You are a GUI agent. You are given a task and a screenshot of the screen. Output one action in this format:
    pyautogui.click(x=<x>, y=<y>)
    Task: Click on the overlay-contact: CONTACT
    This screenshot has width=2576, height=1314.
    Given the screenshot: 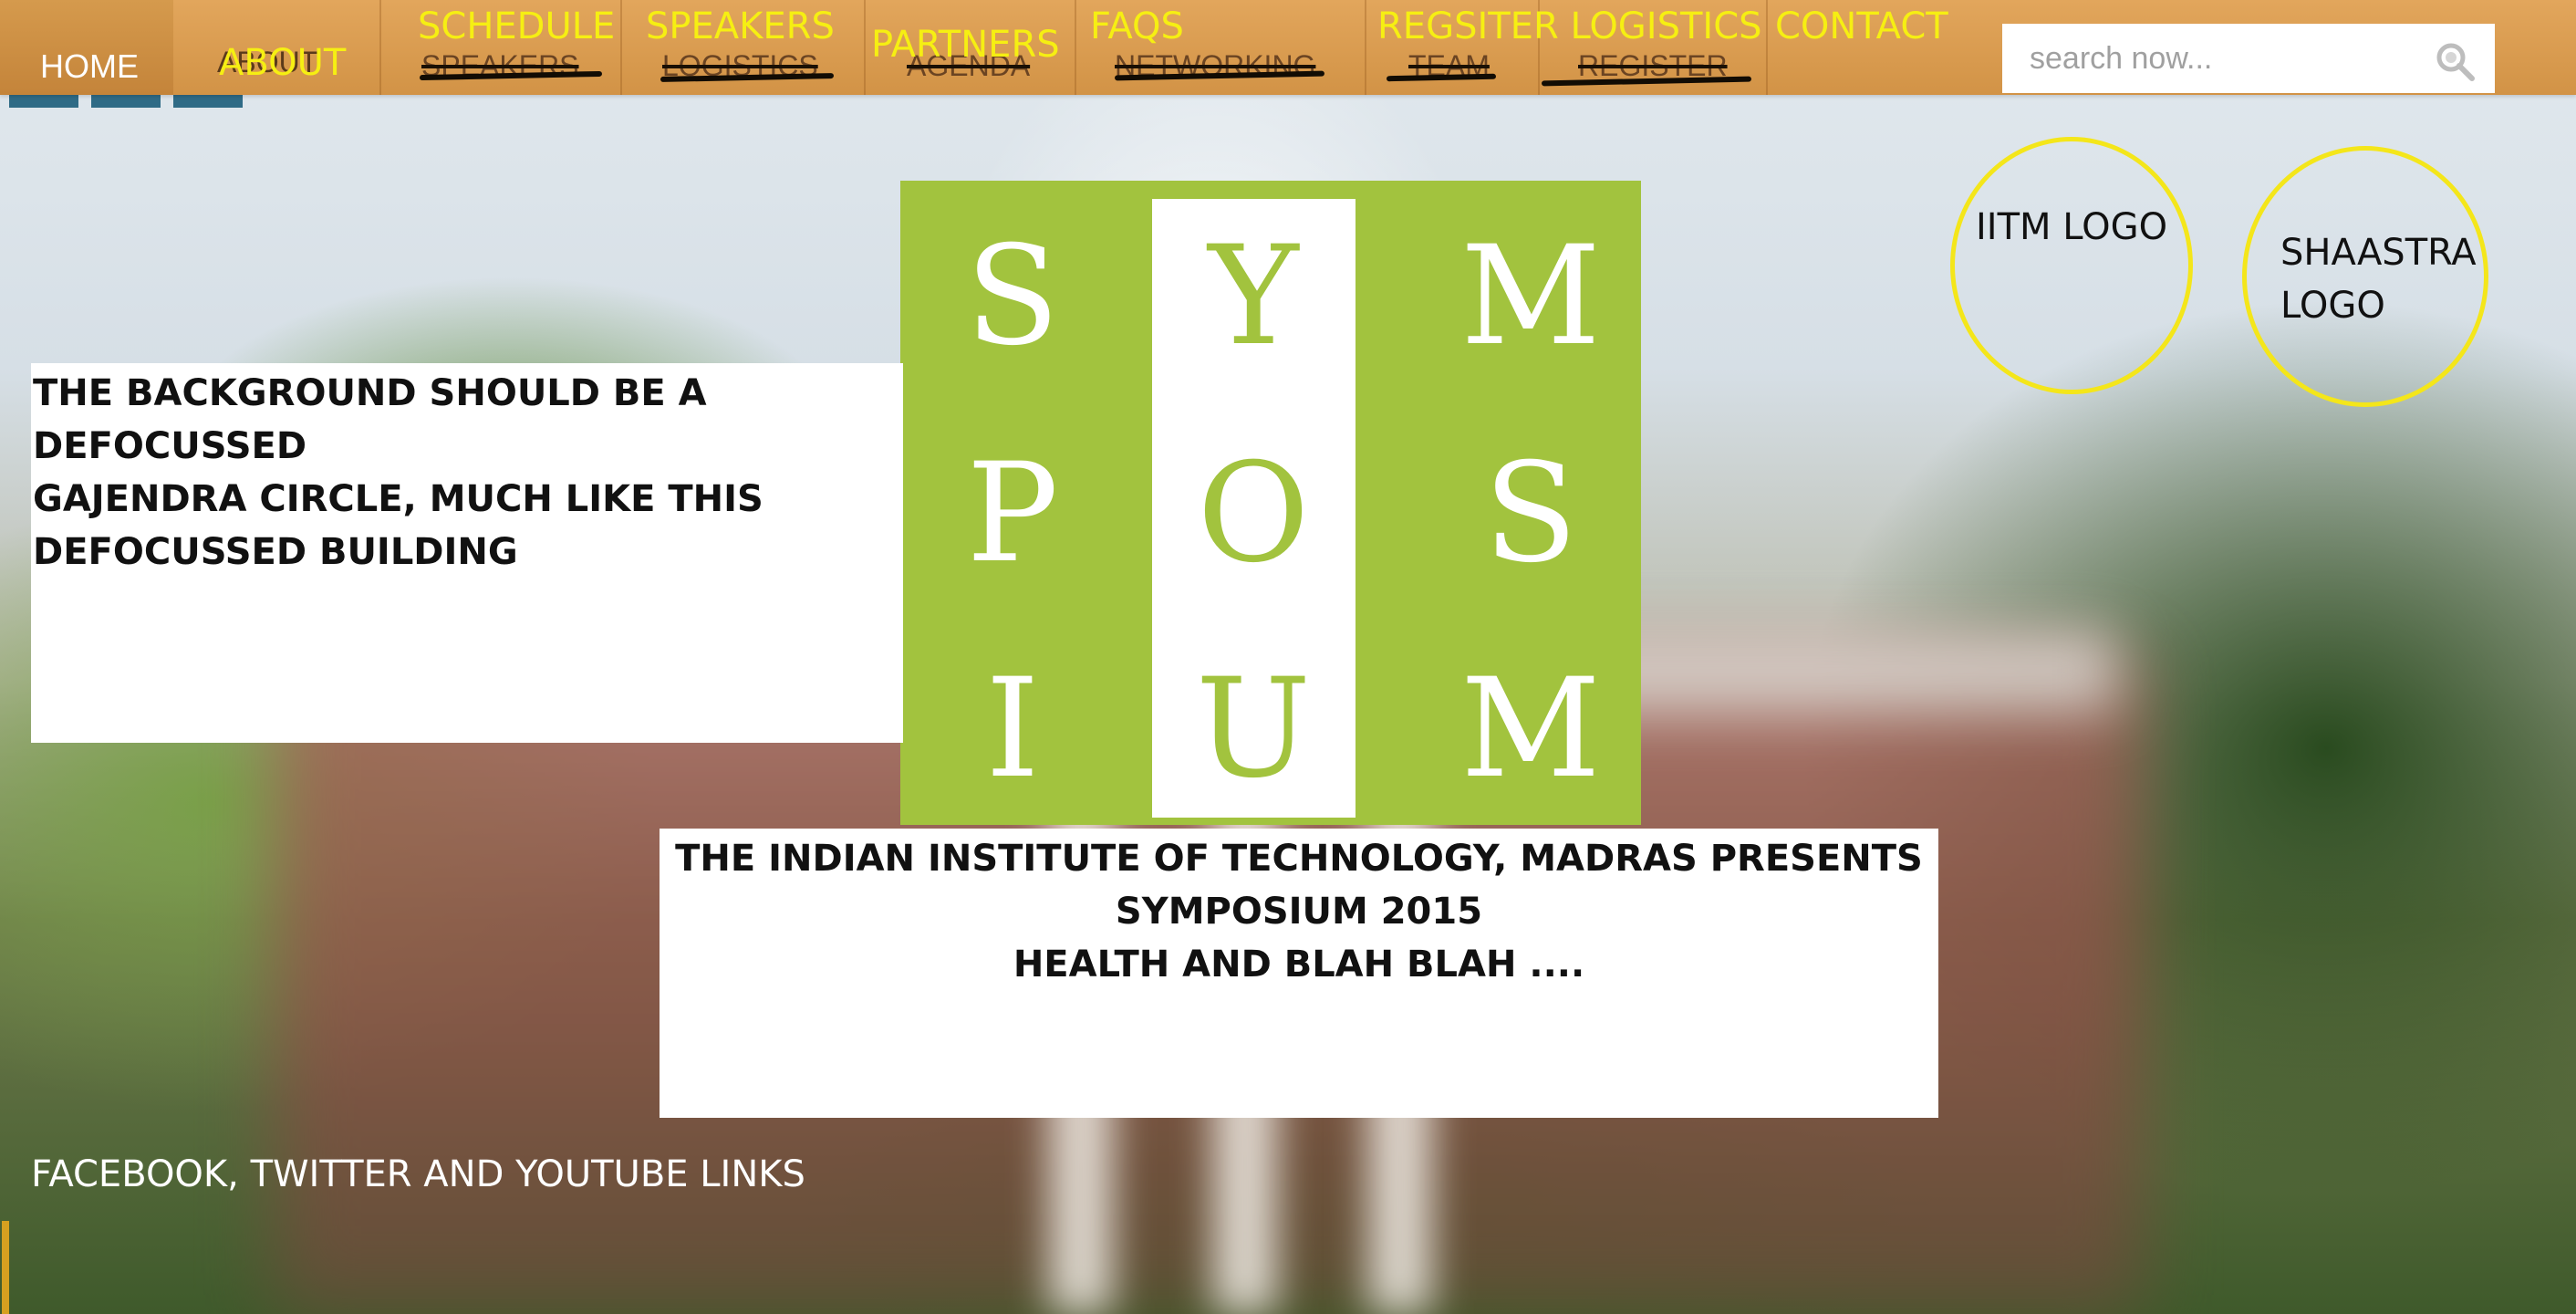 What is the action you would take?
    pyautogui.click(x=1861, y=26)
    